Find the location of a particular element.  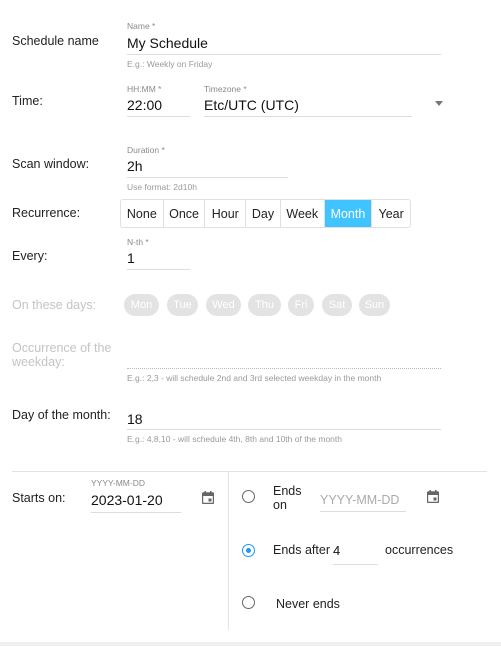

recurrence-day: Day is located at coordinates (263, 213).